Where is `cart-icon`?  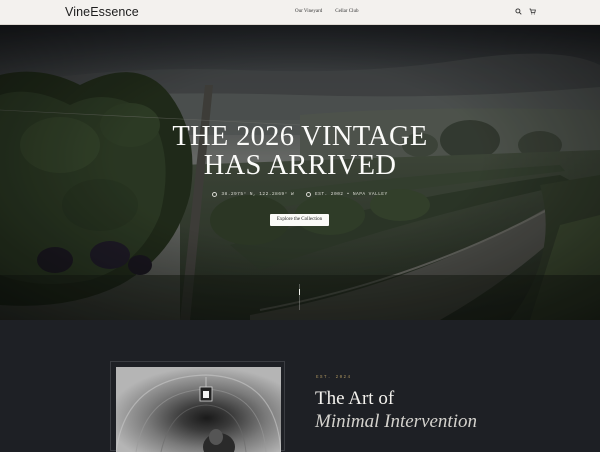
cart-icon is located at coordinates (532, 11).